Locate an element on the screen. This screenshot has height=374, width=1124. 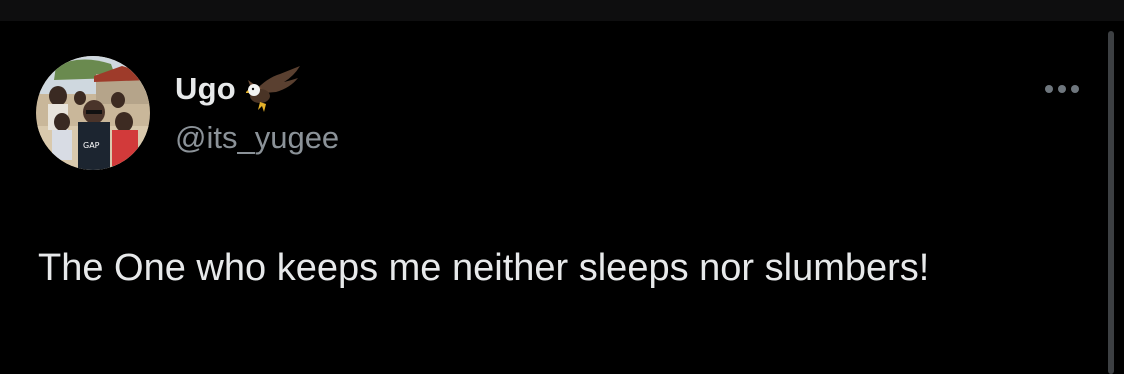
avatar: GAP is located at coordinates (93, 113).